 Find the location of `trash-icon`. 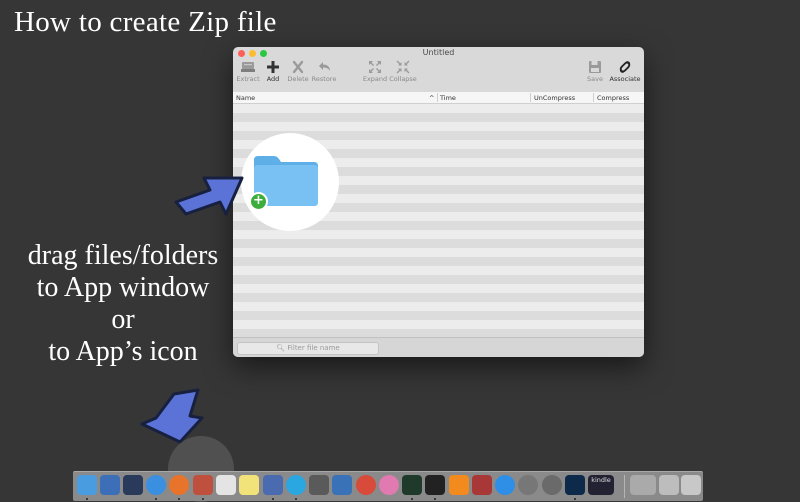

trash-icon is located at coordinates (691, 485).